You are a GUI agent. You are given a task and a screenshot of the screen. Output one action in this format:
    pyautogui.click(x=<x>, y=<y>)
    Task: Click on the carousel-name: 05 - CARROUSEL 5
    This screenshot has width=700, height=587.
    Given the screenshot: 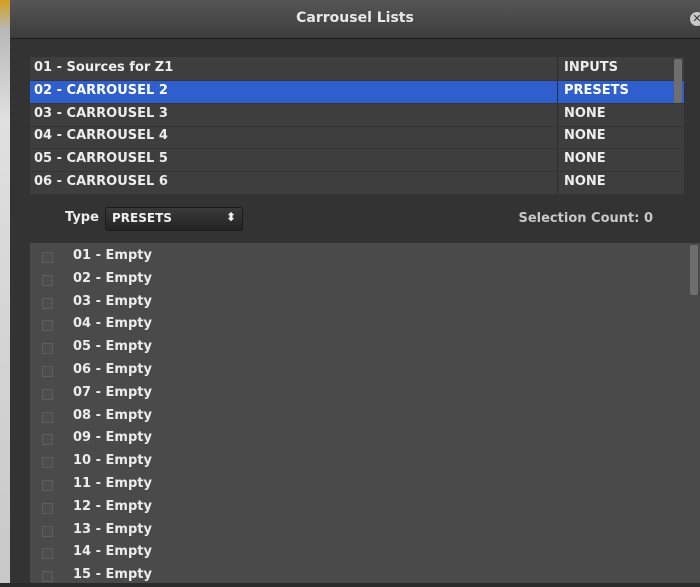 What is the action you would take?
    pyautogui.click(x=101, y=159)
    